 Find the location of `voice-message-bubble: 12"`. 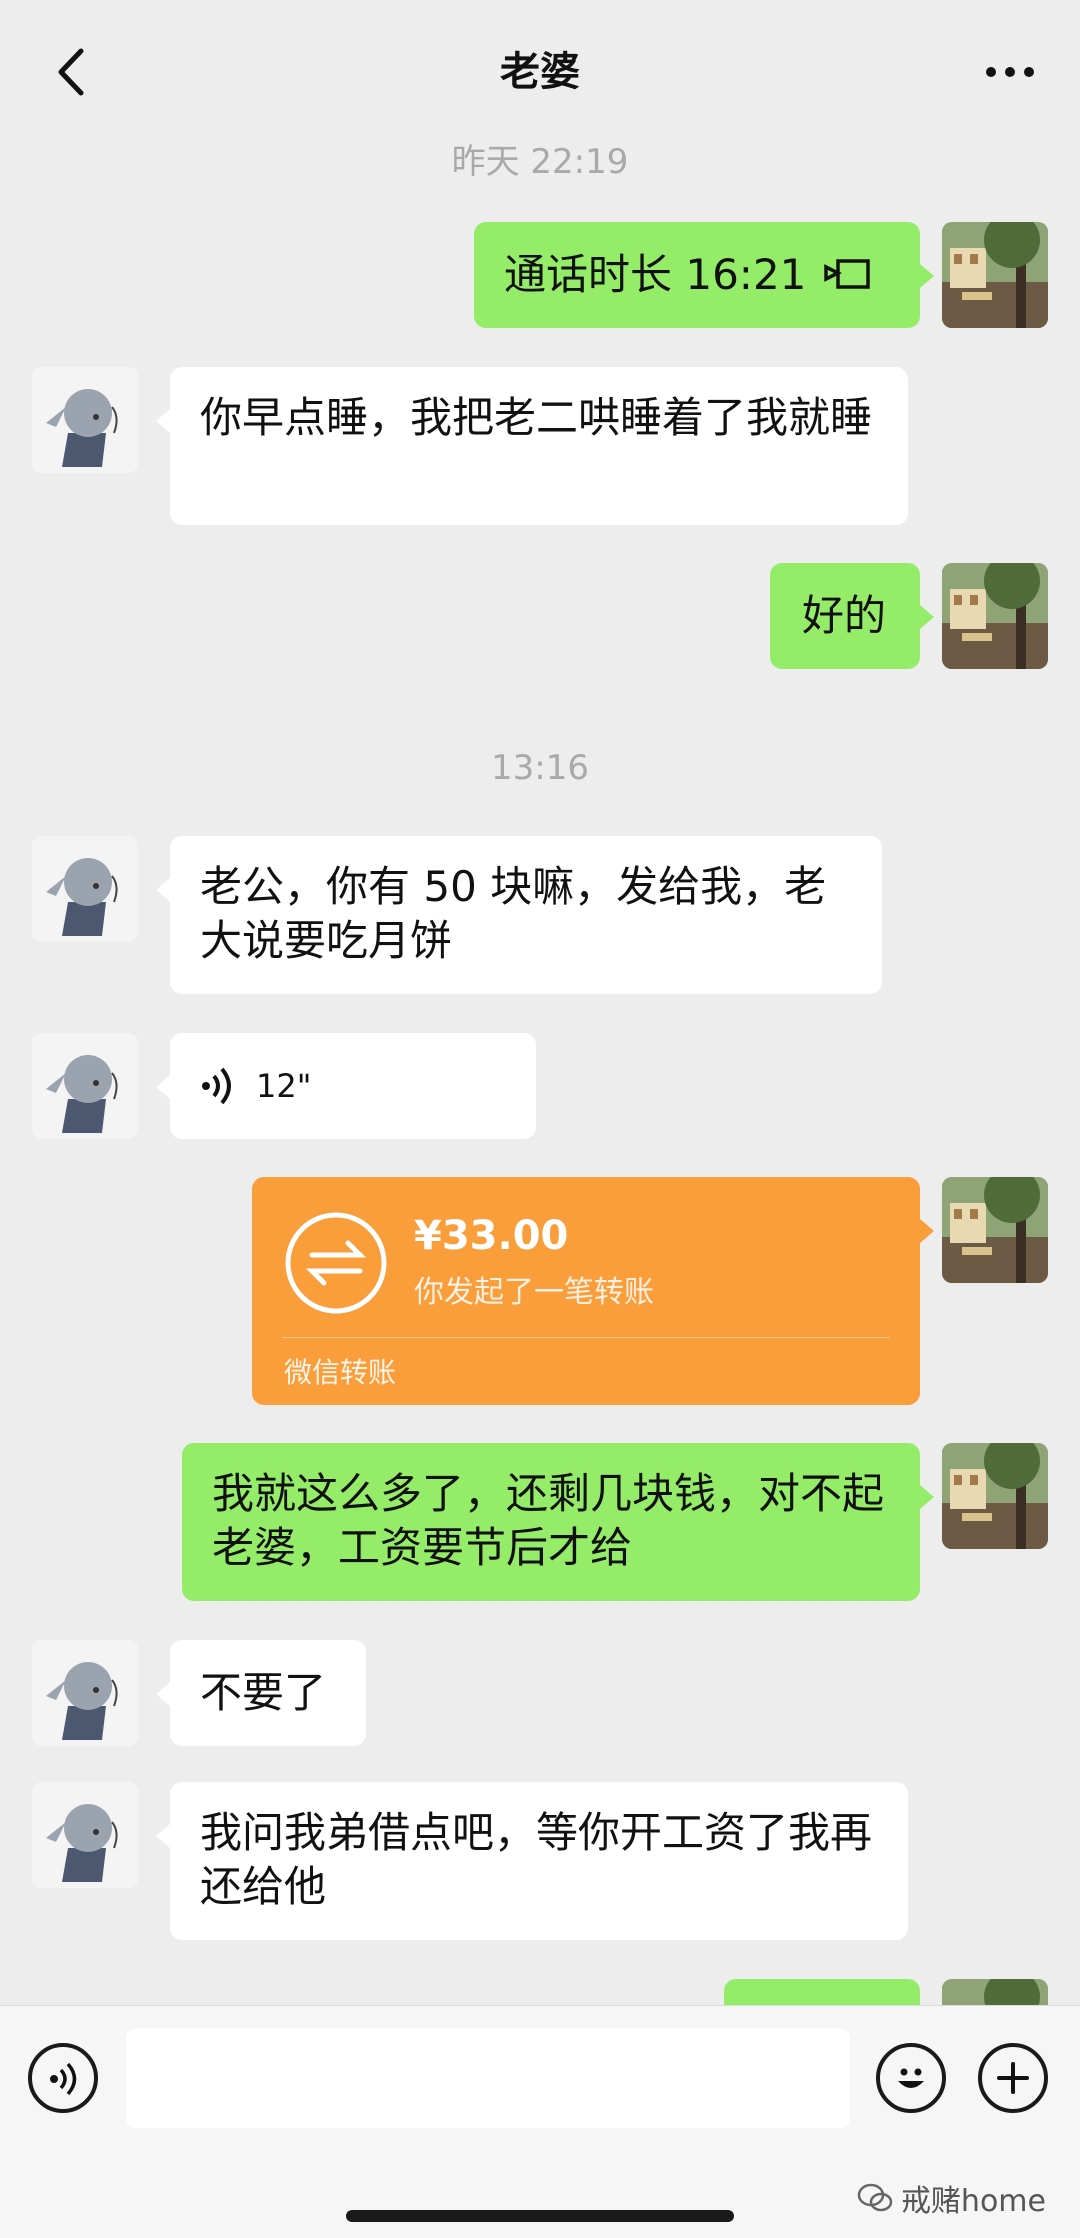

voice-message-bubble: 12" is located at coordinates (346, 1086).